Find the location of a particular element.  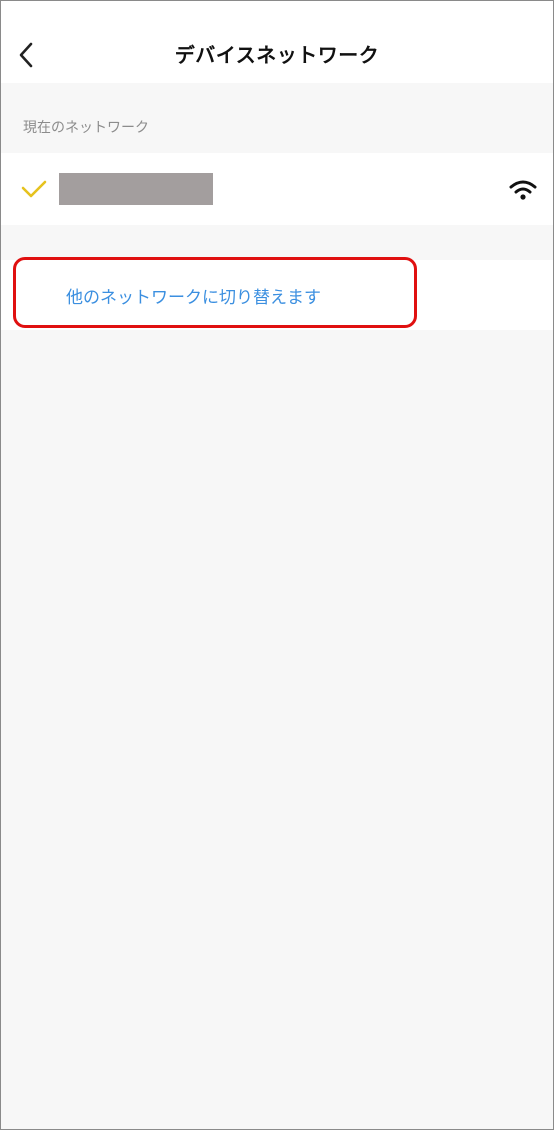

current-network-row is located at coordinates (277, 189).